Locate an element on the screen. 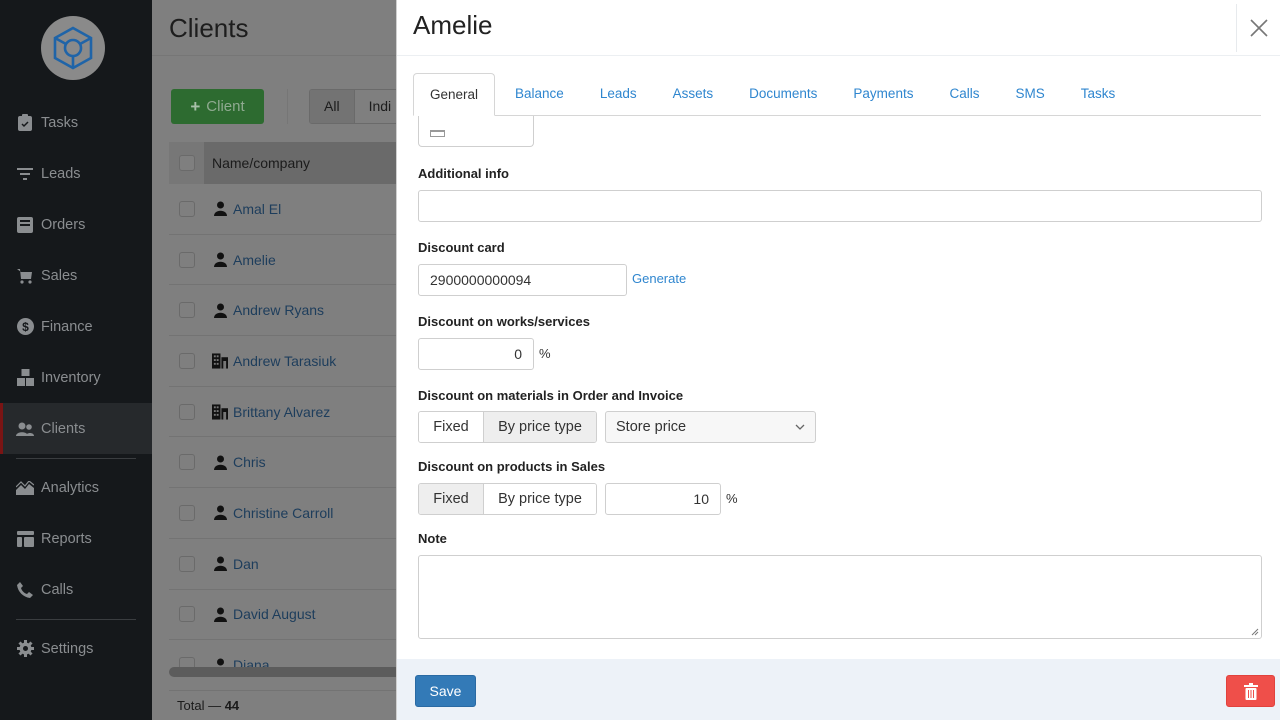  discount-works-unit: % is located at coordinates (545, 353).